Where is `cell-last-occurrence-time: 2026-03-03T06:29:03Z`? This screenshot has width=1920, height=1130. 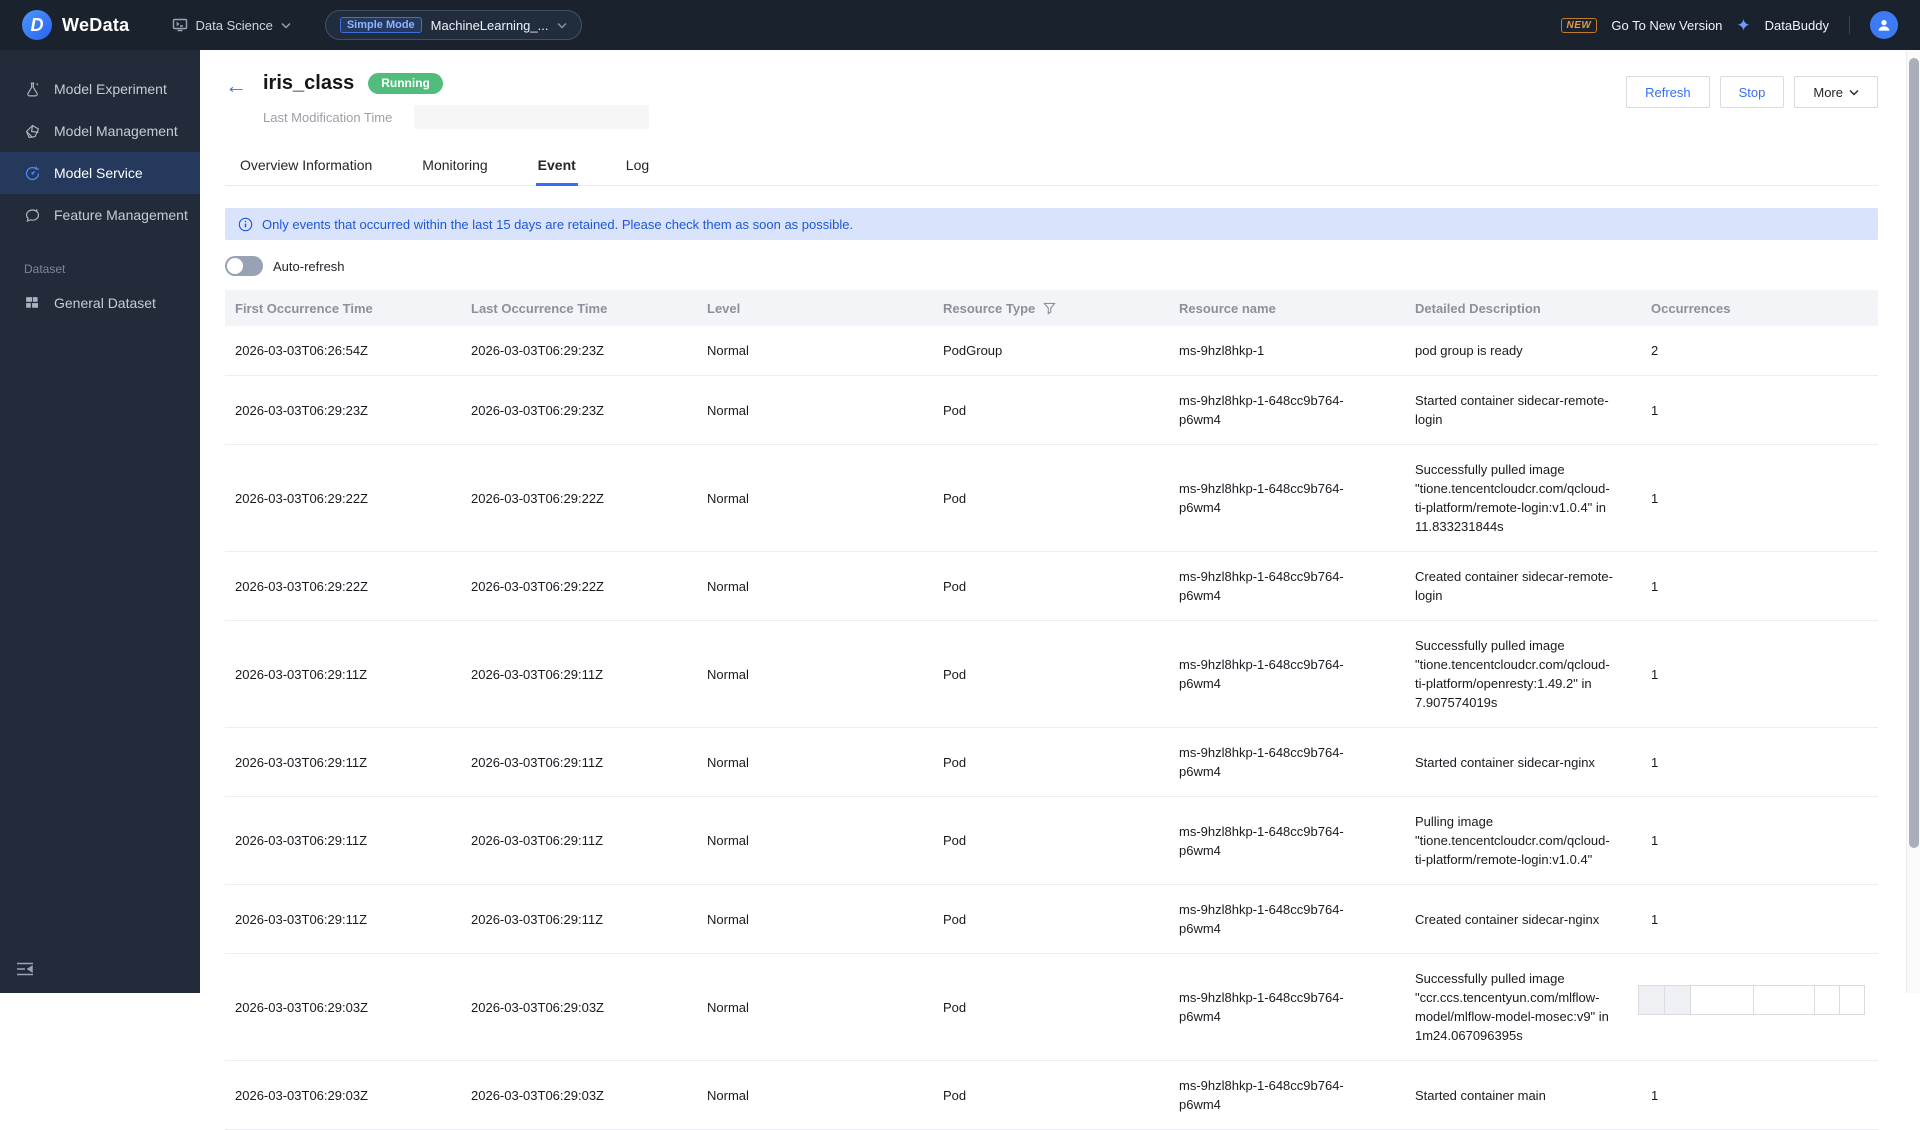 cell-last-occurrence-time: 2026-03-03T06:29:03Z is located at coordinates (537, 1095).